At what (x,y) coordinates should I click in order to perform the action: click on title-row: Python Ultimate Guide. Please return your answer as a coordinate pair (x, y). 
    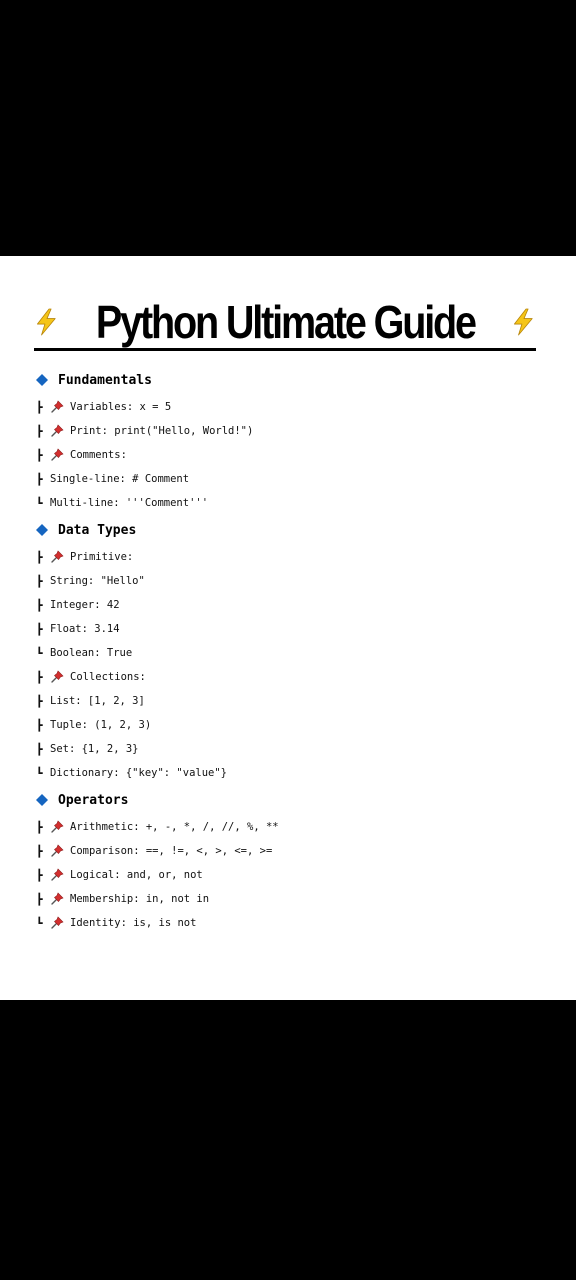
    Looking at the image, I should click on (285, 322).